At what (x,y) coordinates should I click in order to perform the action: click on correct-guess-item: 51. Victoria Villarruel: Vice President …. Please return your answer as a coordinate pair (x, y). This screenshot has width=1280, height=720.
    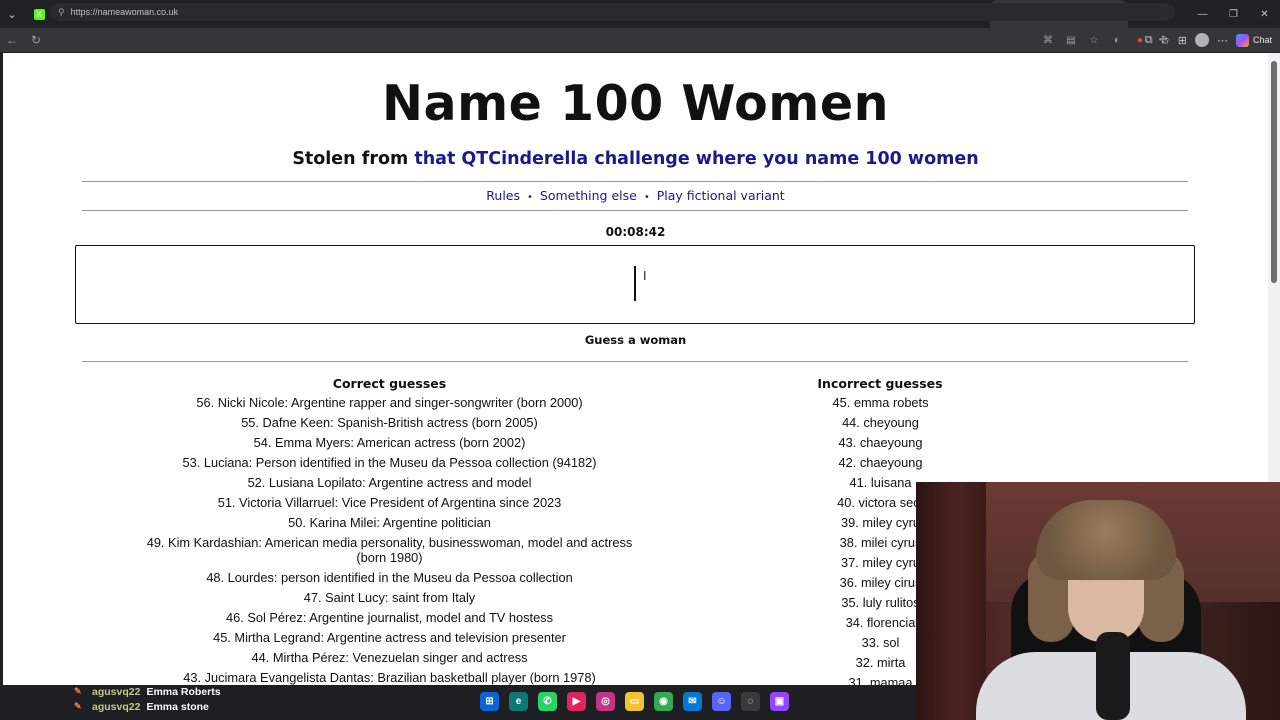
    Looking at the image, I should click on (389, 502).